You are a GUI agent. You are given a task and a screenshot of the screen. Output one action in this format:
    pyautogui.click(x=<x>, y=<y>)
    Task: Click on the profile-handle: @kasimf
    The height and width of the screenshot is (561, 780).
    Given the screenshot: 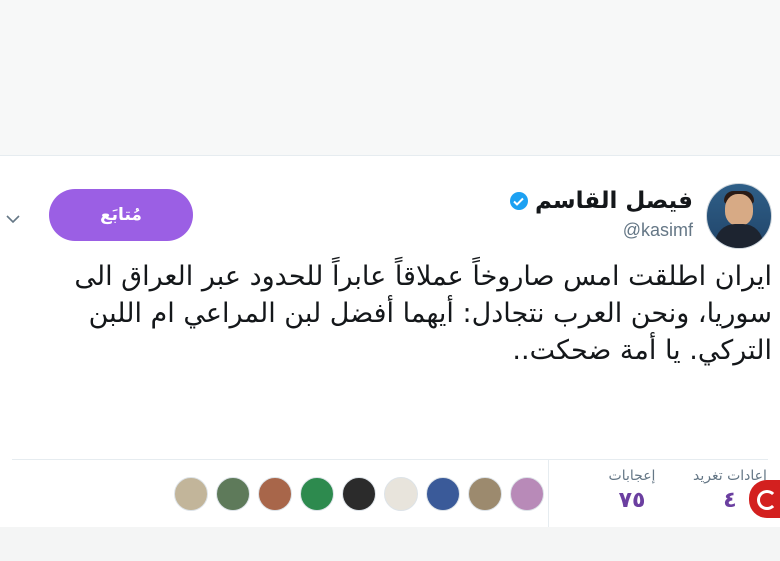 What is the action you would take?
    pyautogui.click(x=658, y=230)
    